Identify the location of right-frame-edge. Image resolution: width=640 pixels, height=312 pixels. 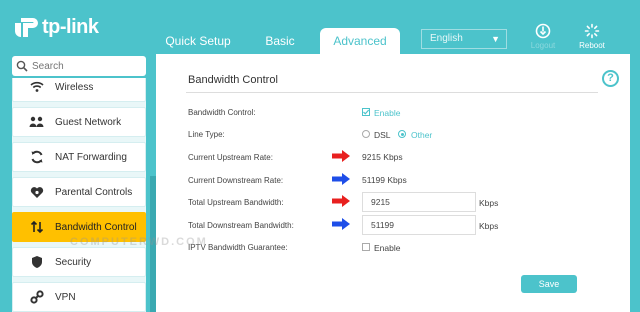
(635, 183).